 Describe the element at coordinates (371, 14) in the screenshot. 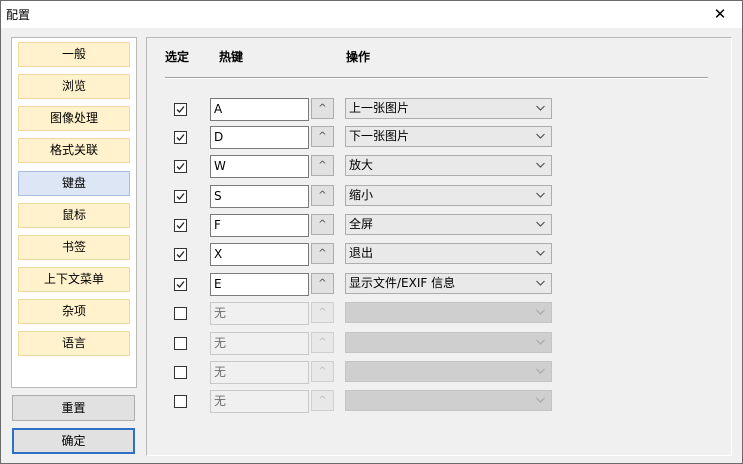

I see `title-bar: 配置 ✕` at that location.